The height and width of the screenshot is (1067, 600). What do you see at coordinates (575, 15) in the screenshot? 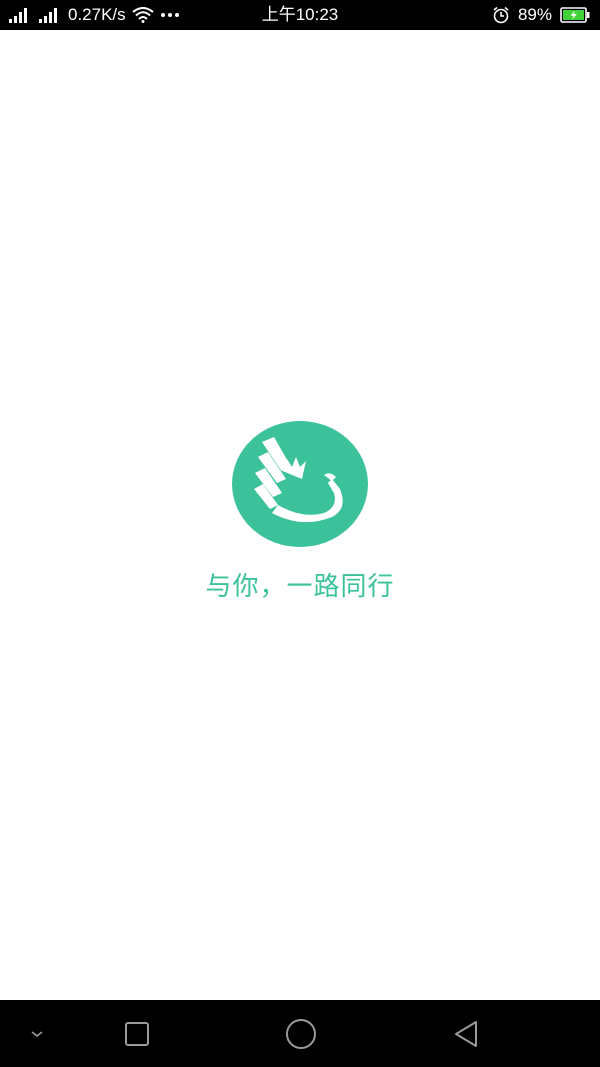
I see `battery-charging-icon` at bounding box center [575, 15].